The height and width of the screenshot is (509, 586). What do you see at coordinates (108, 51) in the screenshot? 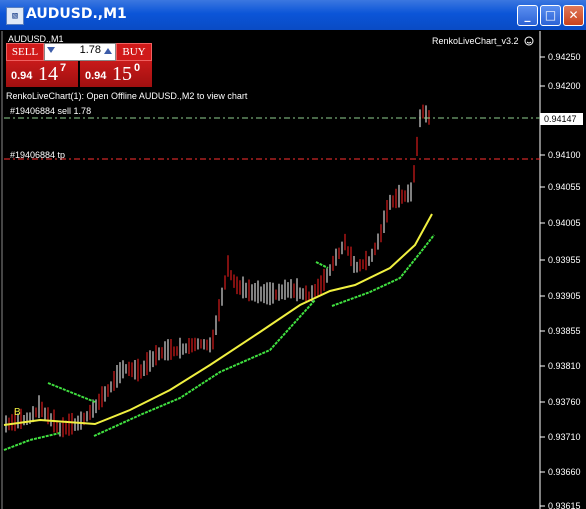
I see `lot-increase-icon` at bounding box center [108, 51].